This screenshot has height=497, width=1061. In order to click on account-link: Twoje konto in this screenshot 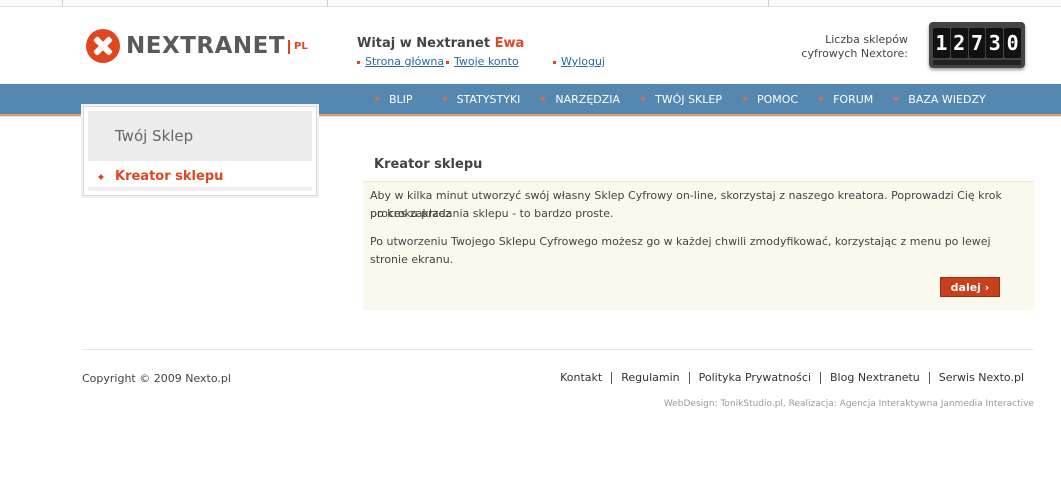, I will do `click(486, 61)`.